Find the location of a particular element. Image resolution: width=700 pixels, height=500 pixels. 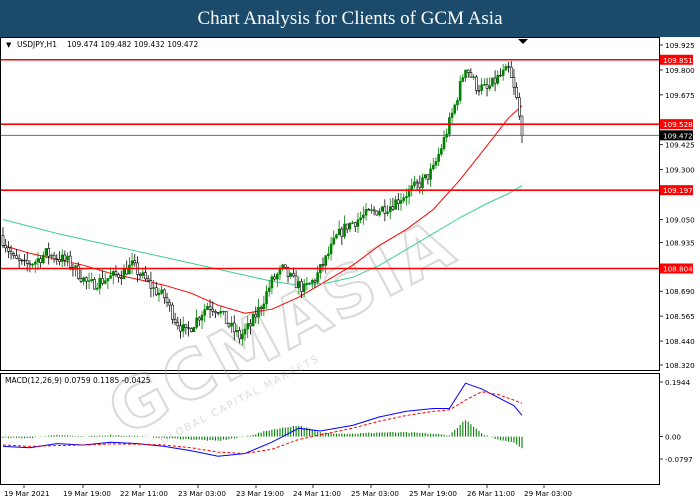

time-tick-label: 29 Mar 03:00 is located at coordinates (548, 493).